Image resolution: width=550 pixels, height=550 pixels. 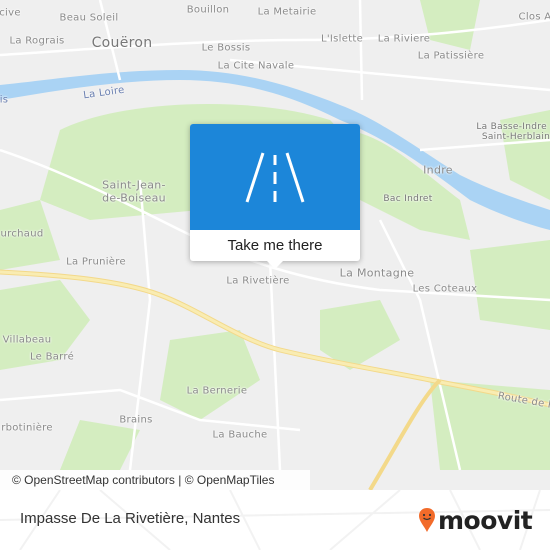 I want to click on map-label: Villabeau, so click(x=27, y=340).